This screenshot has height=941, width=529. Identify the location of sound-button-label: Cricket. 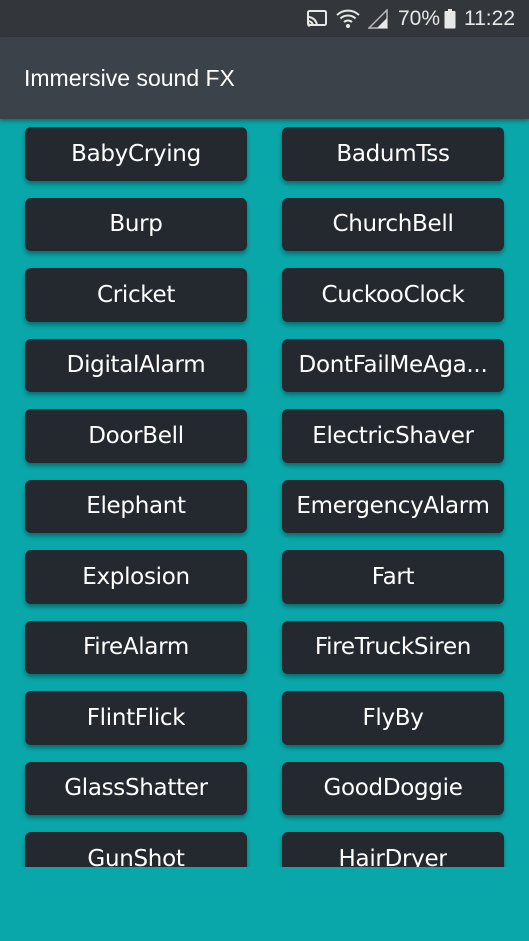
(136, 294).